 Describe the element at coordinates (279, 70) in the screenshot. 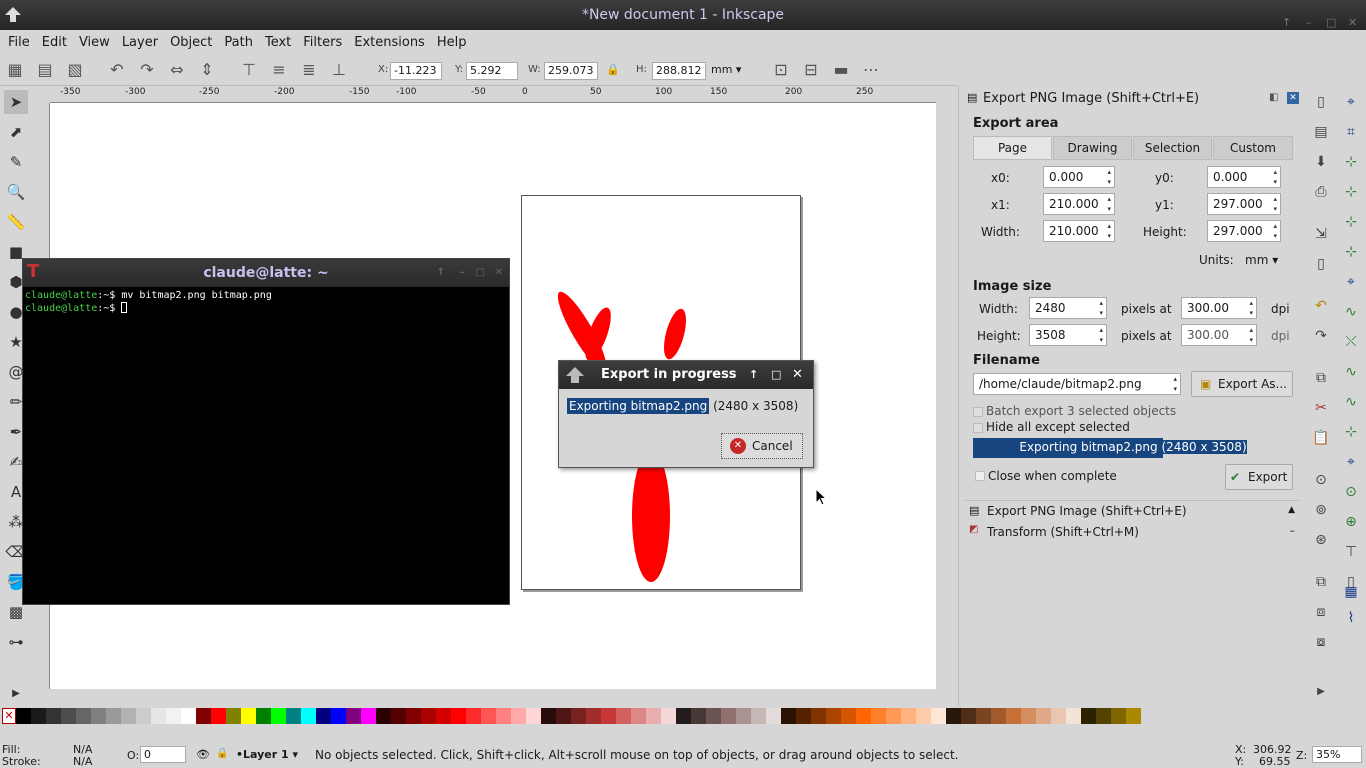

I see `raise-icon: ≡` at that location.